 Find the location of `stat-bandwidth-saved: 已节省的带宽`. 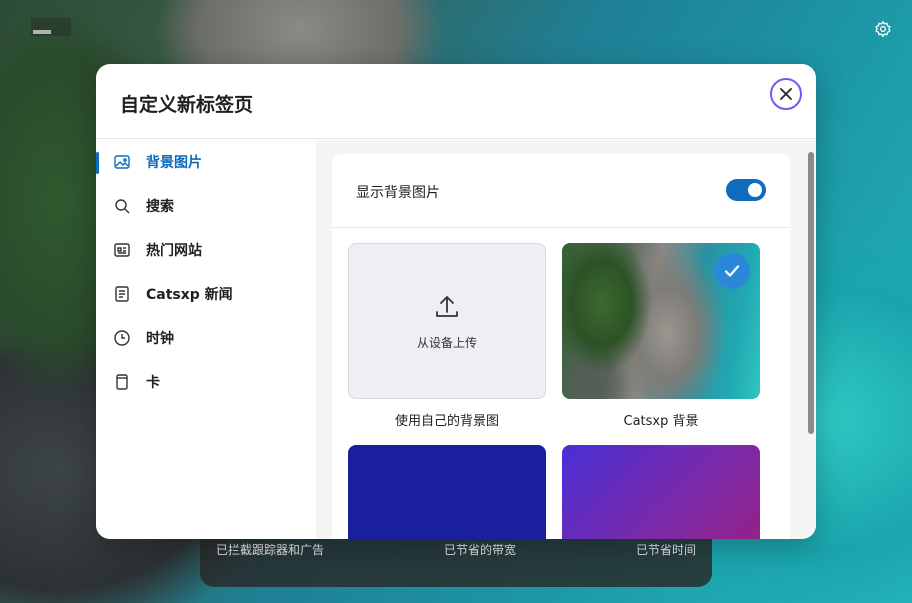

stat-bandwidth-saved: 已节省的带宽 is located at coordinates (479, 550).